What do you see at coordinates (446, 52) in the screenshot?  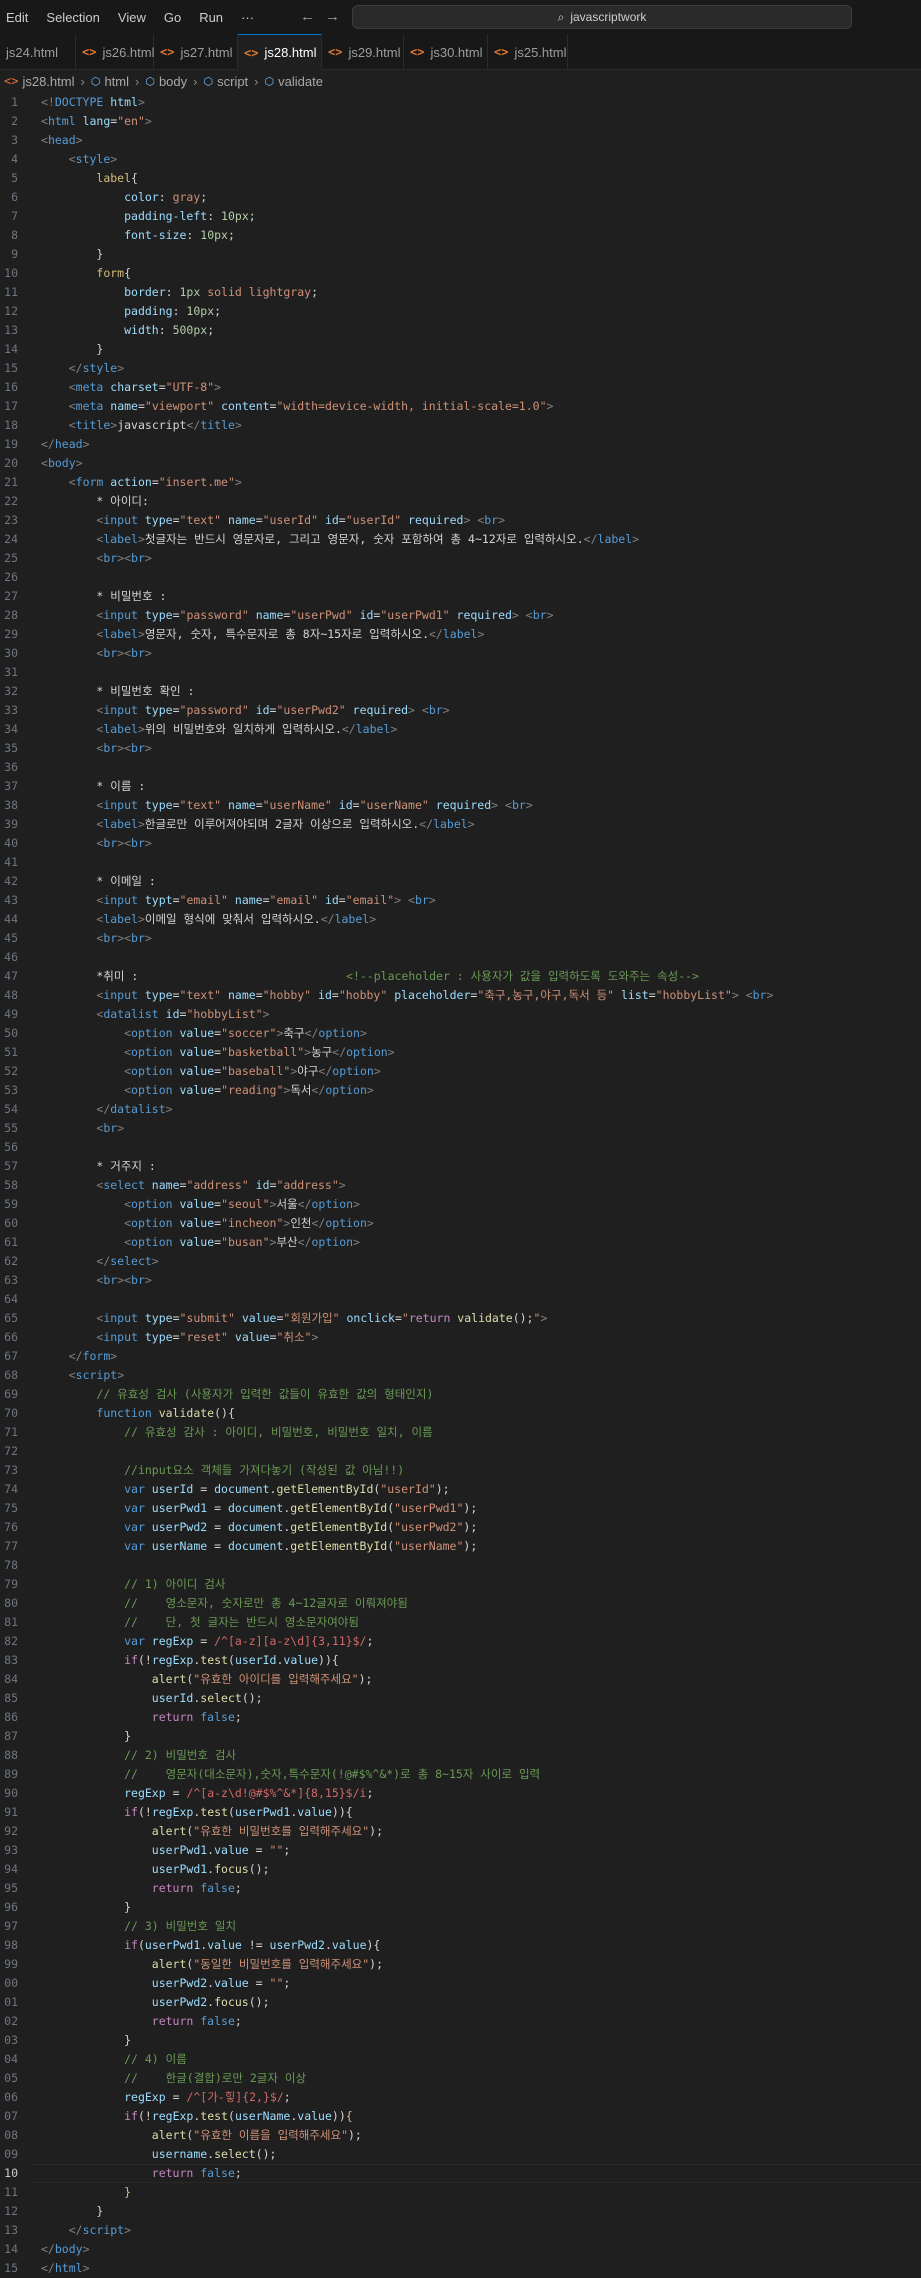 I see `tab-js30-html: <> js30.html` at bounding box center [446, 52].